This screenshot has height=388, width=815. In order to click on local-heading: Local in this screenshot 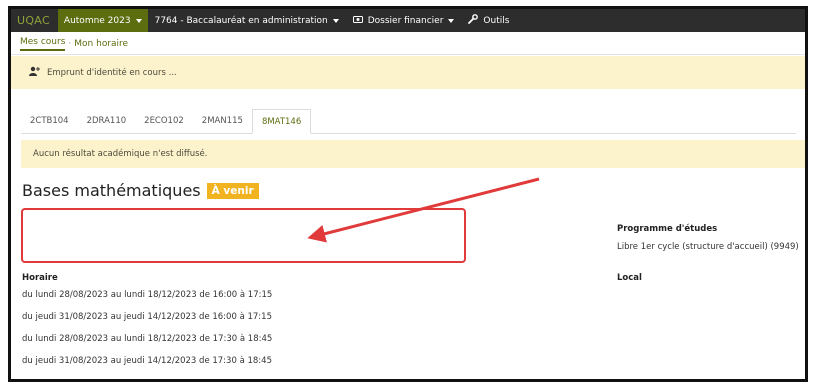, I will do `click(629, 278)`.